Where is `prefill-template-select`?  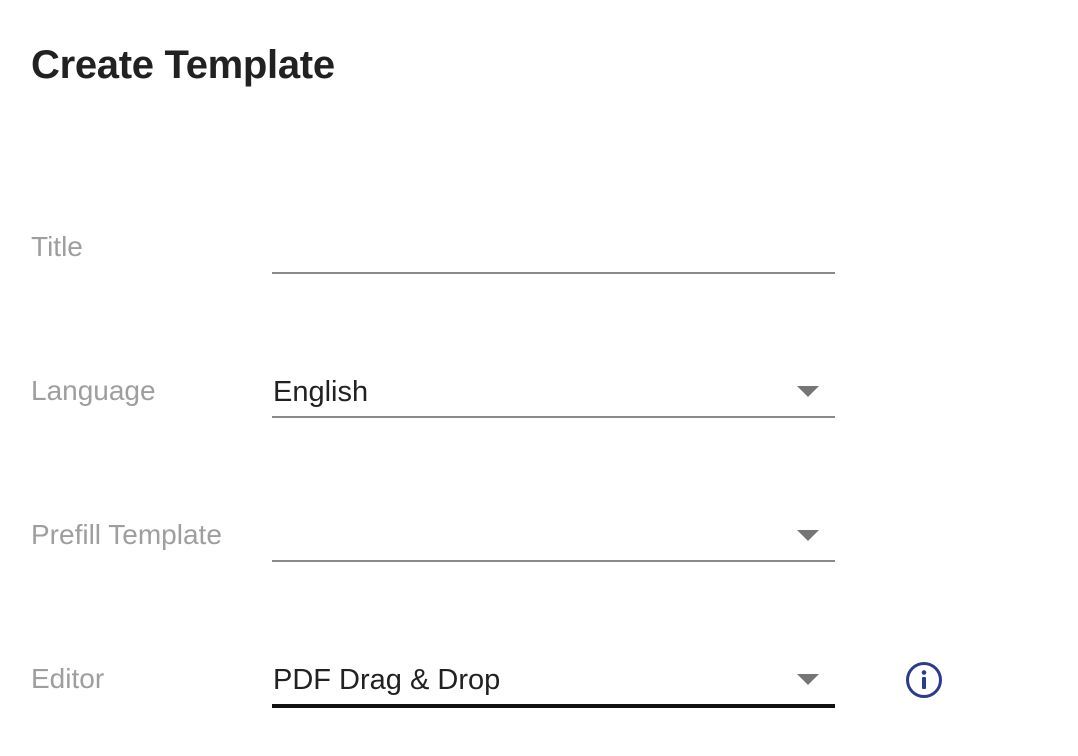
prefill-template-select is located at coordinates (553, 538).